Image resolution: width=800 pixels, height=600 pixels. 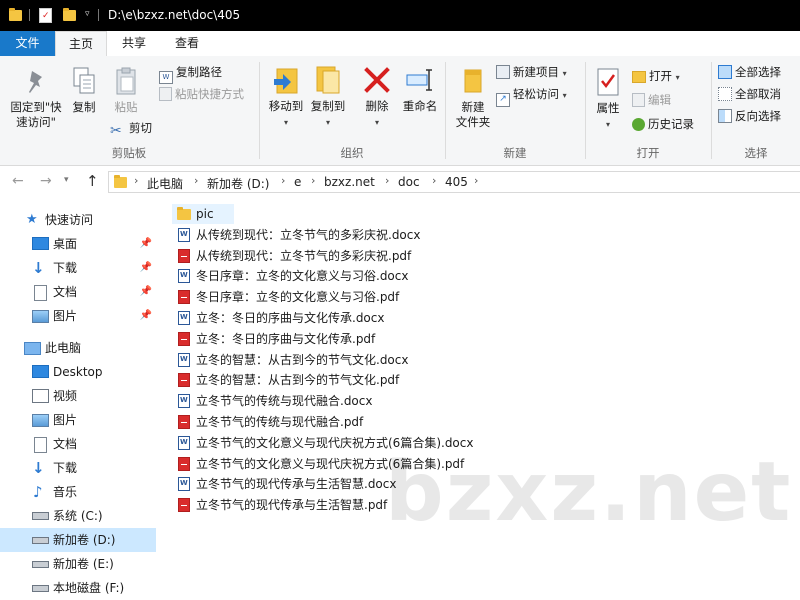 What do you see at coordinates (420, 106) in the screenshot?
I see `rename-label: 重命名` at bounding box center [420, 106].